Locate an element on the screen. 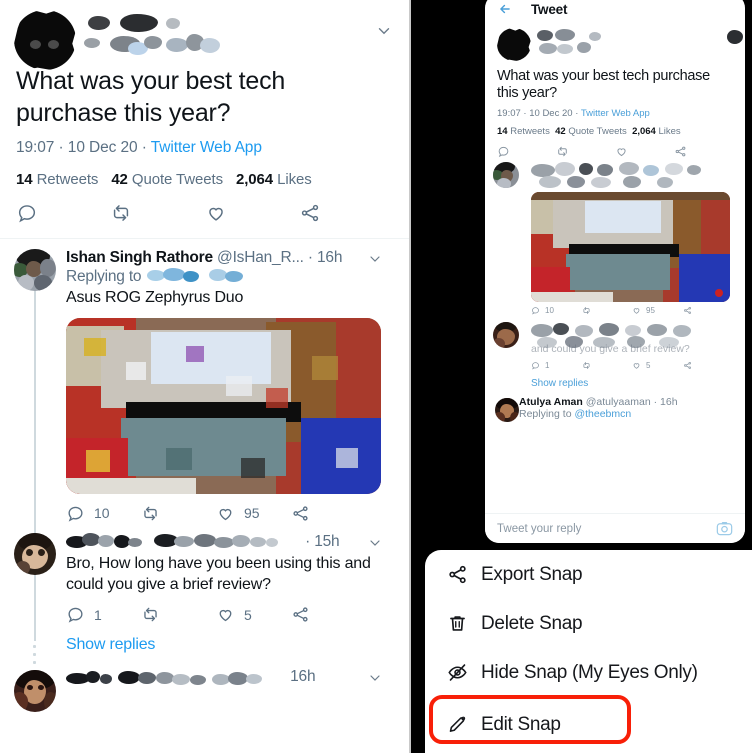 The width and height of the screenshot is (752, 753). thread-line is located at coordinates (35, 414).